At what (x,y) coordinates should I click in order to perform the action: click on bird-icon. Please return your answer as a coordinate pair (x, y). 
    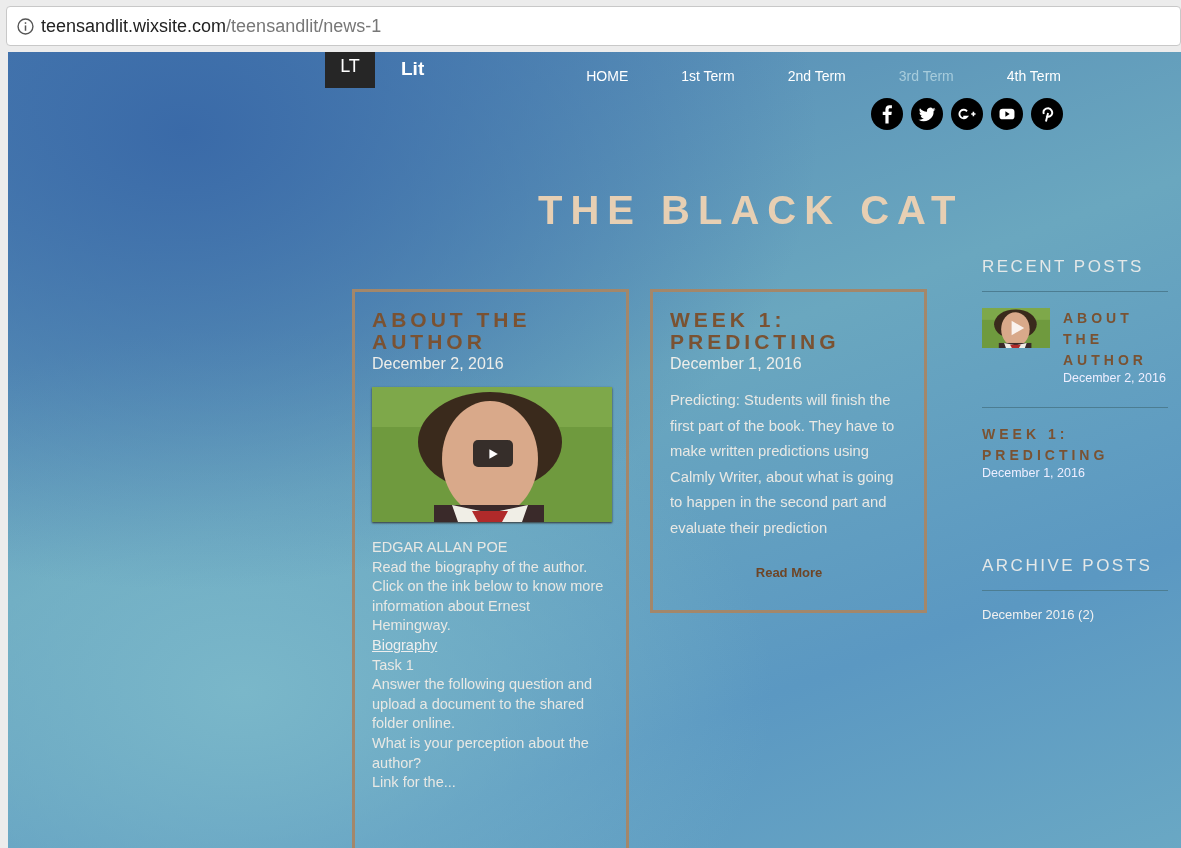
    Looking at the image, I should click on (926, 114).